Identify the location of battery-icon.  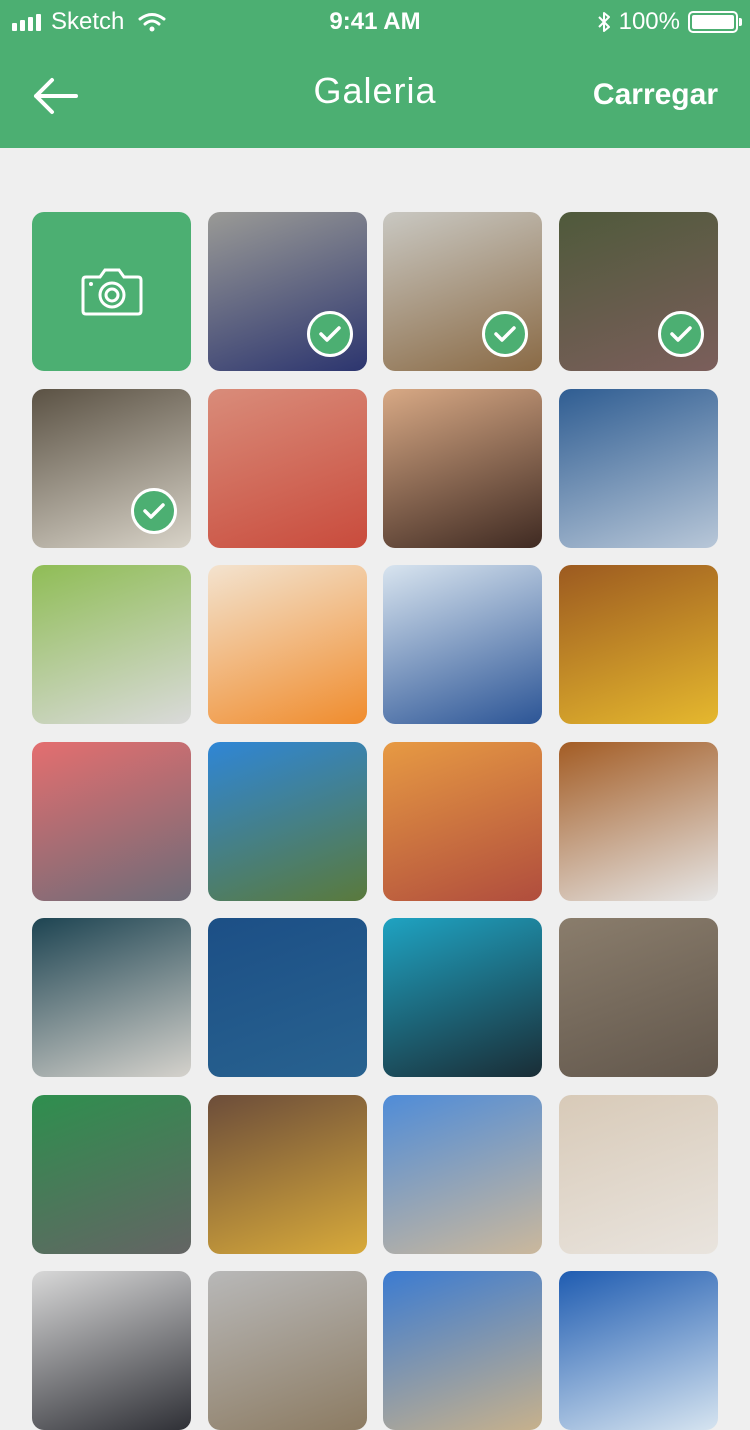
(715, 22).